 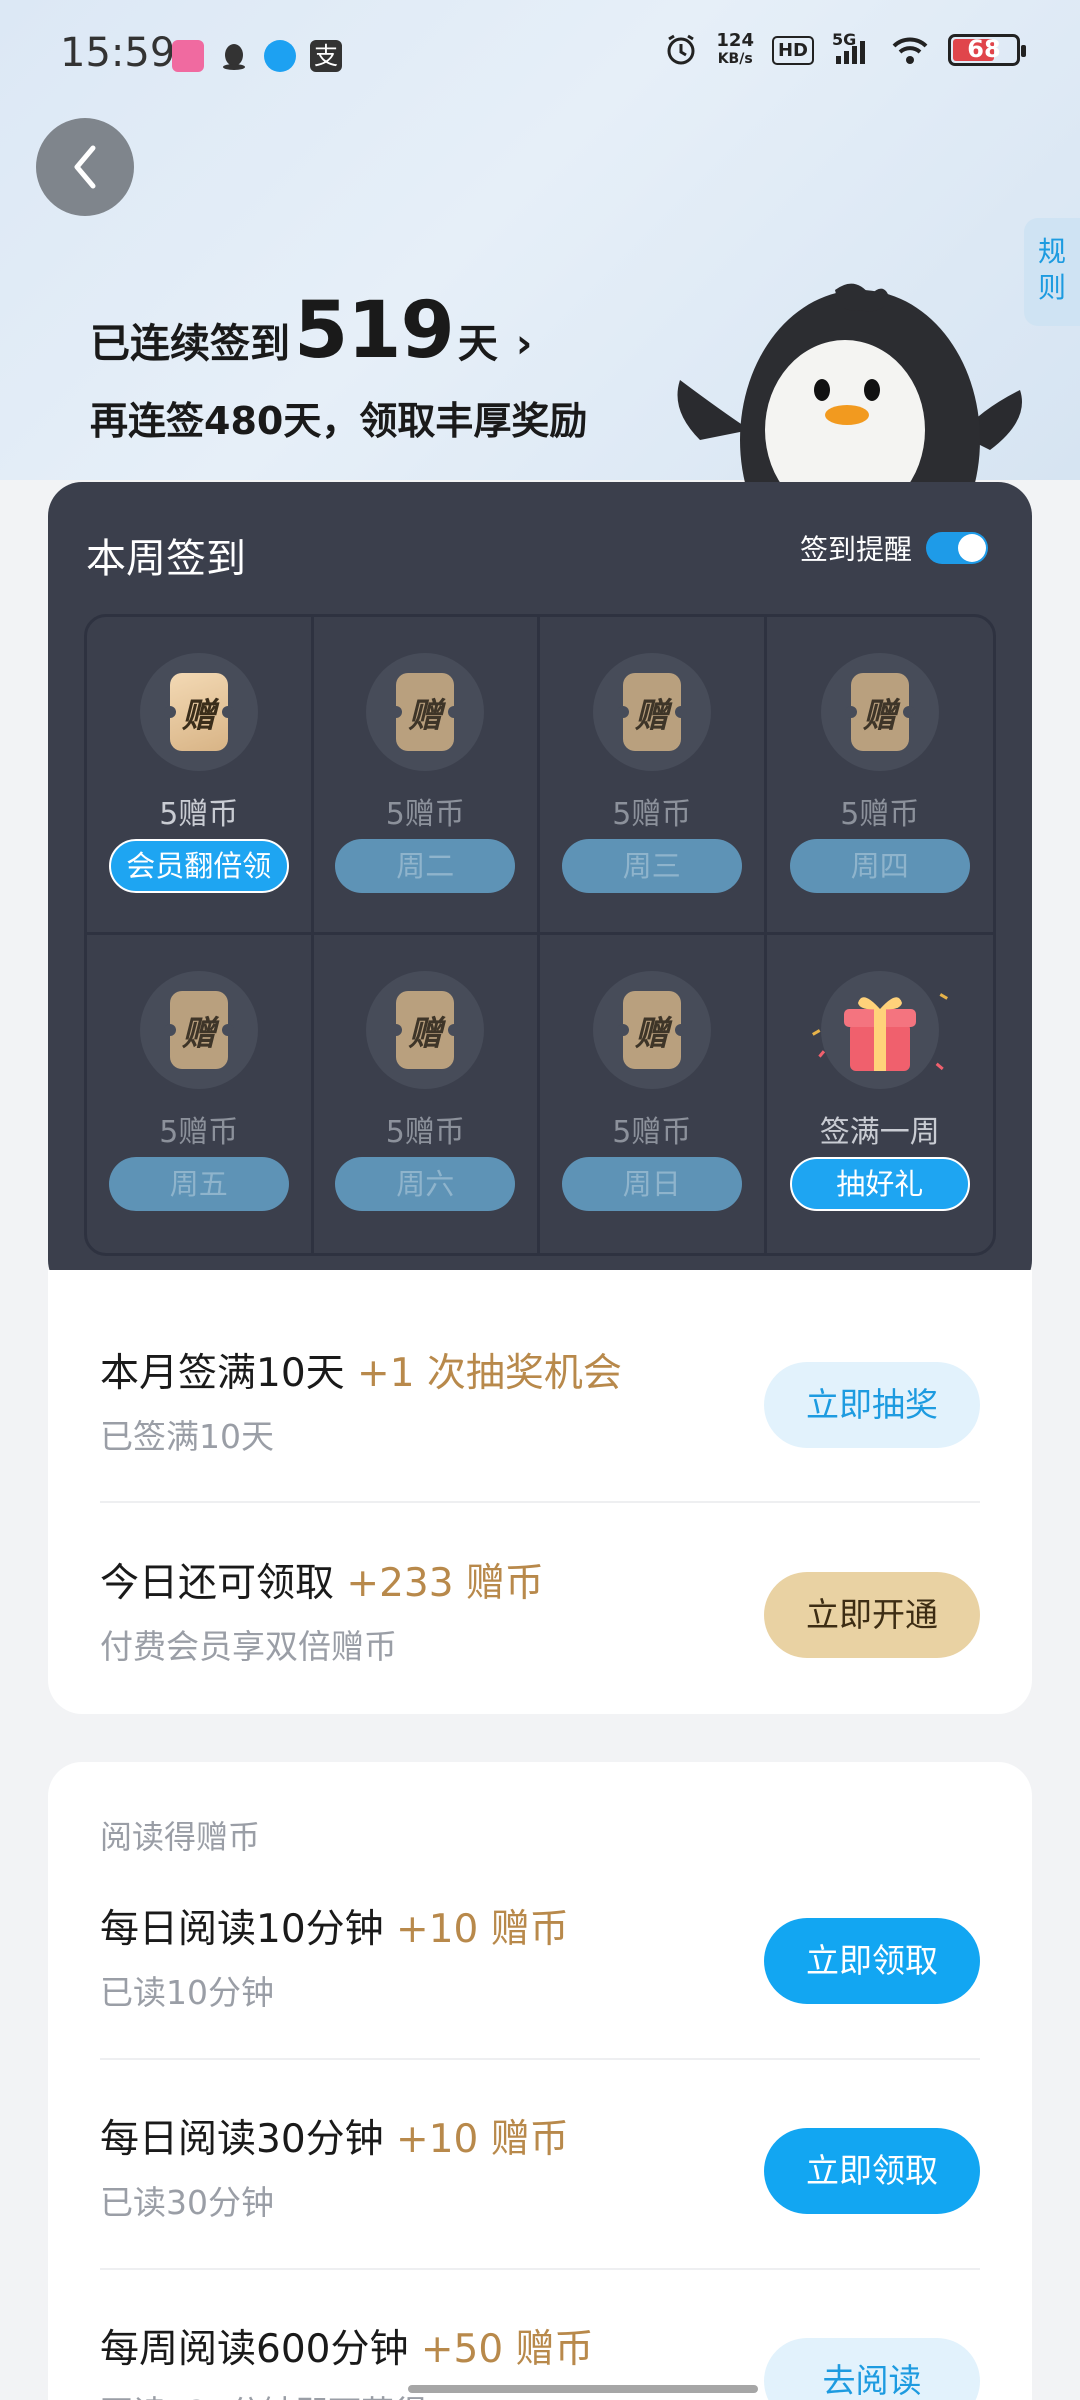 What do you see at coordinates (852, 48) in the screenshot?
I see `cellular-signal-icon: 5G` at bounding box center [852, 48].